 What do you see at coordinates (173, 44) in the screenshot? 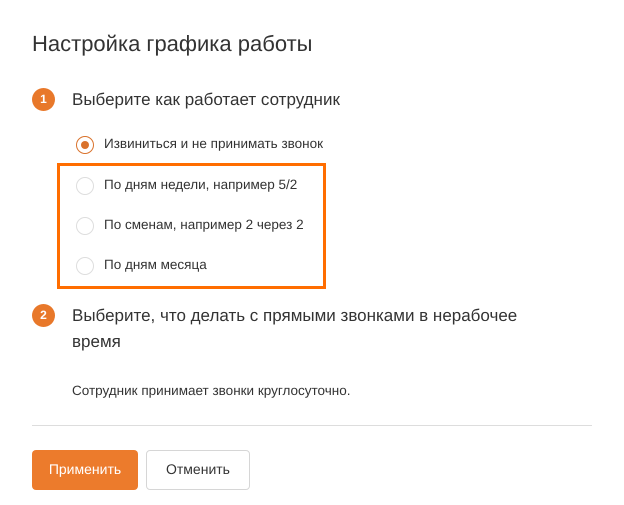
I see `page-title: Настройка графика работы` at bounding box center [173, 44].